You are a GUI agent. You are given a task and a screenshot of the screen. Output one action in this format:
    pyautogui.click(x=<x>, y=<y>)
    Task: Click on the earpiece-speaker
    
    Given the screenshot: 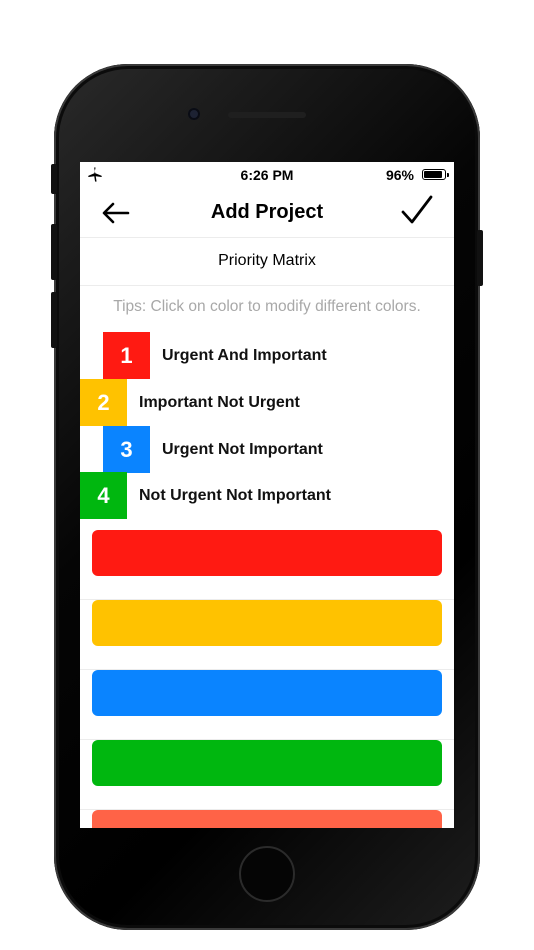 What is the action you would take?
    pyautogui.click(x=267, y=115)
    